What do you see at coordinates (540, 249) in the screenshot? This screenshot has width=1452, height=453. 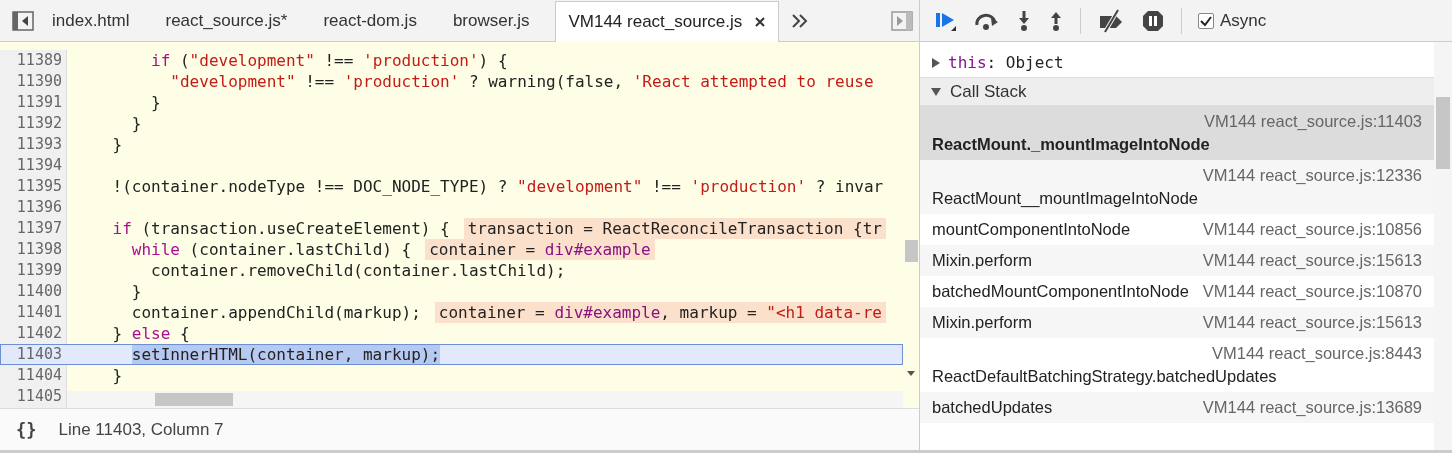 I see `inline-value: container = div#example` at bounding box center [540, 249].